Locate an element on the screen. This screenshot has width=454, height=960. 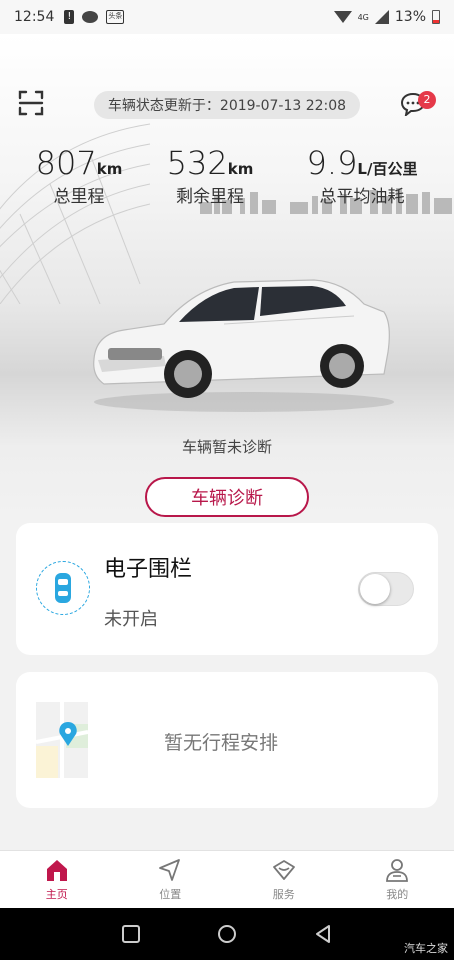
wifi-icon is located at coordinates (342, 17).